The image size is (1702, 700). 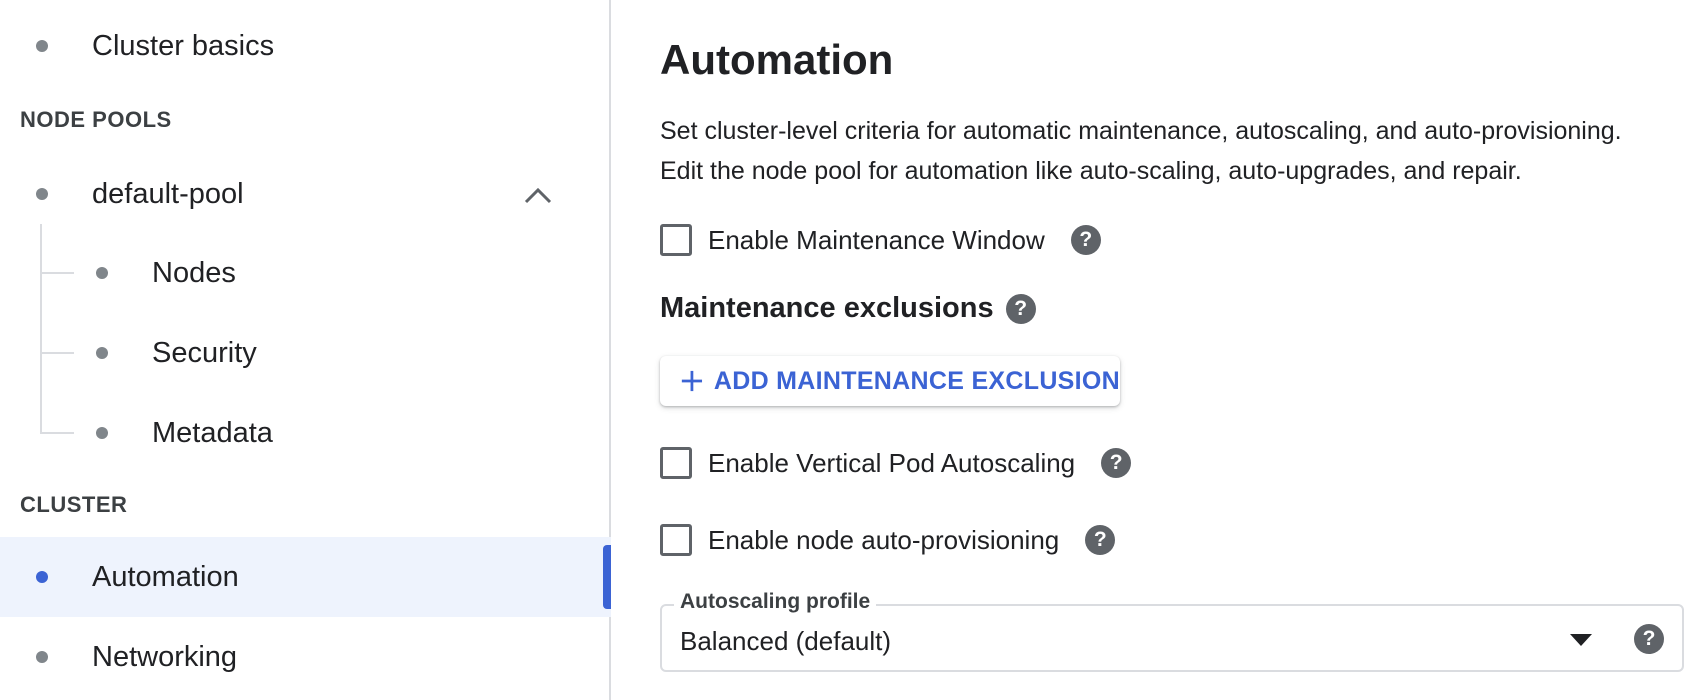 I want to click on section-header-cluster: CLUSTER, so click(x=74, y=504).